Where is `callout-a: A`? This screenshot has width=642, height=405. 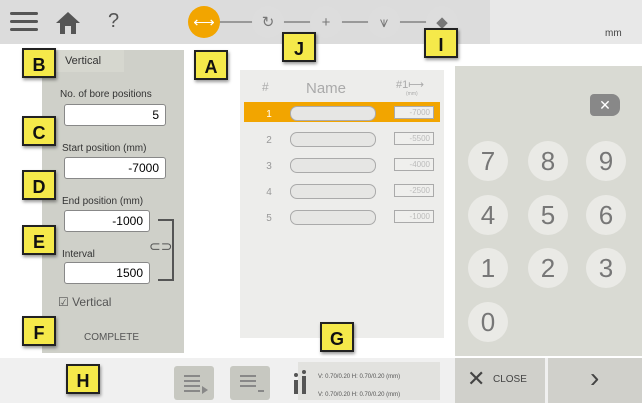 callout-a: A is located at coordinates (211, 65).